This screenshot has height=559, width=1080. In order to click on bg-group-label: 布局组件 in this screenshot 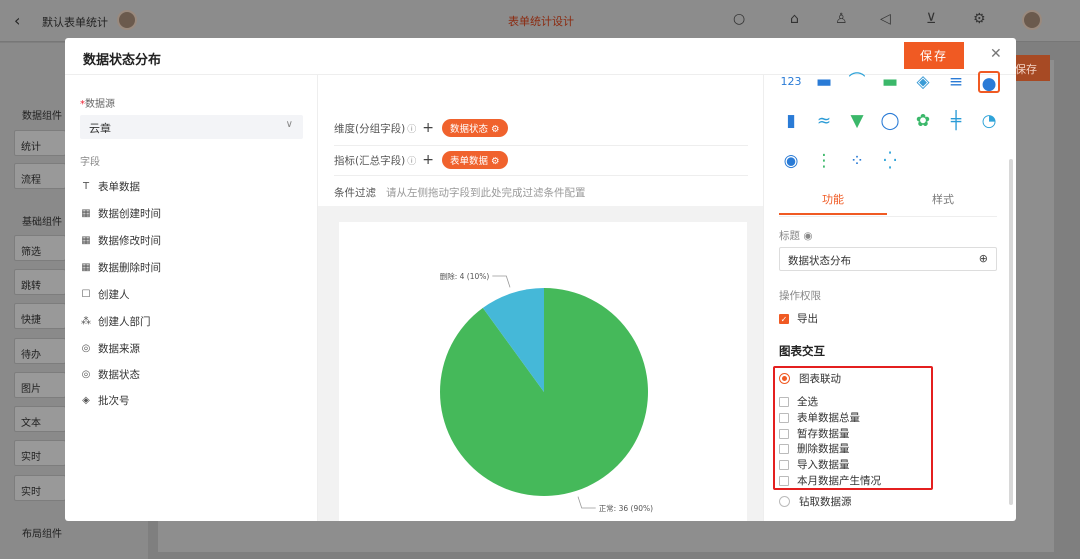, I will do `click(42, 534)`.